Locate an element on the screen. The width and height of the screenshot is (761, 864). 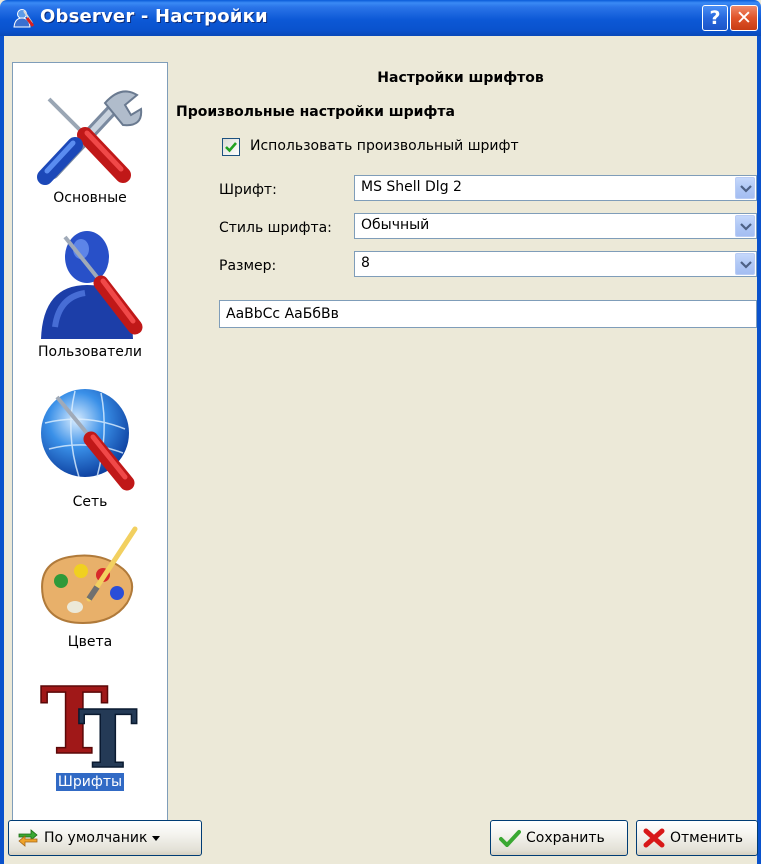
cancel-button-label: Отменить is located at coordinates (707, 838).